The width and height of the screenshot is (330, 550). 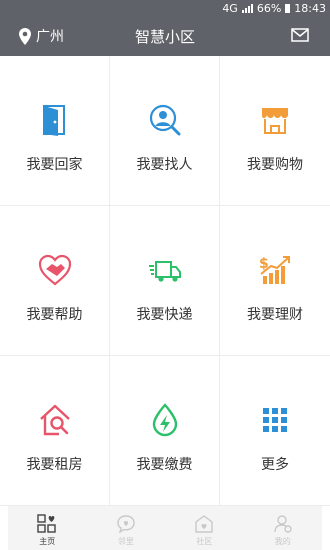 I want to click on profile-icon, so click(x=283, y=524).